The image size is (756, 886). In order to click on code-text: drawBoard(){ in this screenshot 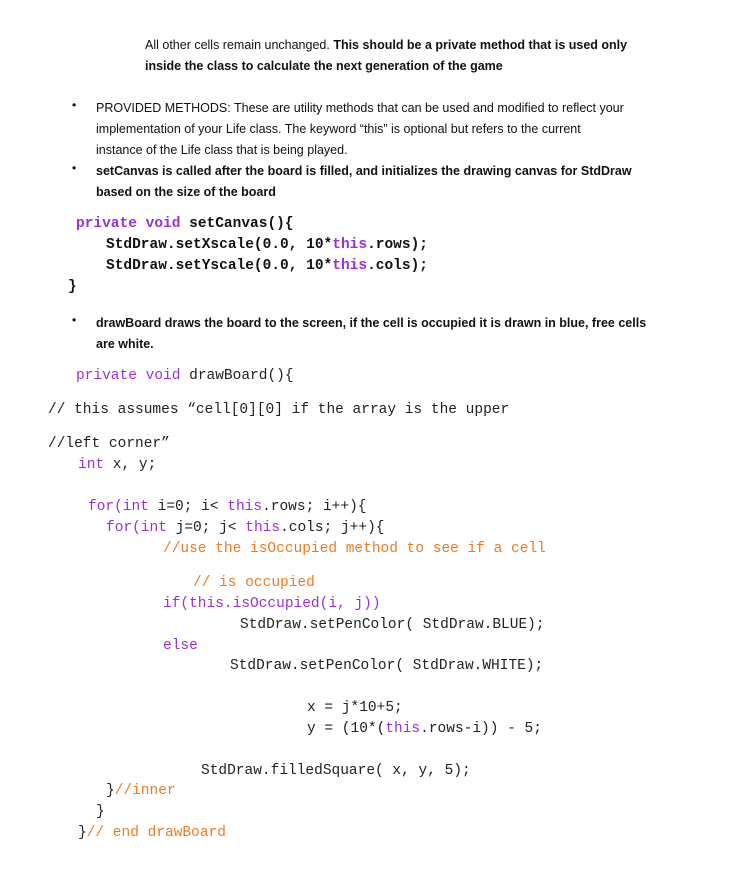, I will do `click(241, 376)`.